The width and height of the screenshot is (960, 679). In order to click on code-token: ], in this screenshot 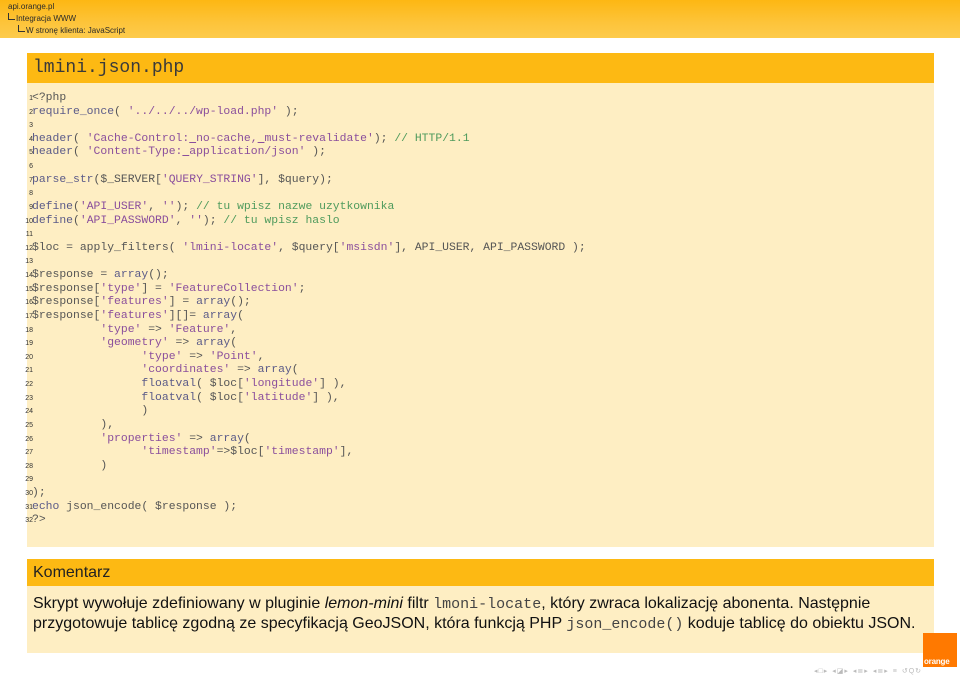, I will do `click(346, 452)`.